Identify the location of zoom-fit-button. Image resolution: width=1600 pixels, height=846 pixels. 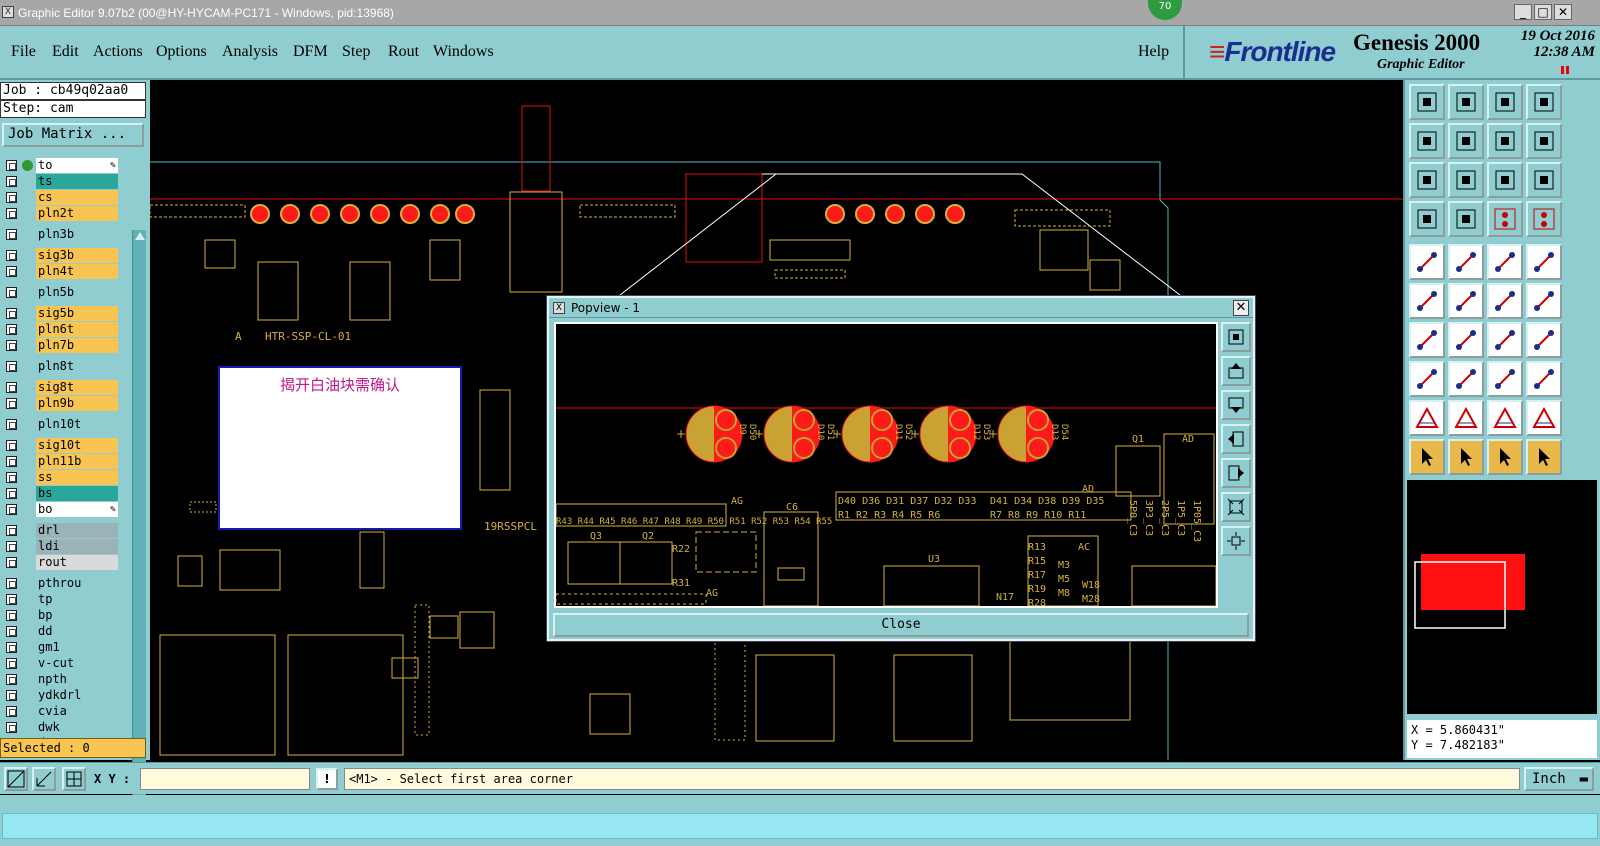
(1427, 180).